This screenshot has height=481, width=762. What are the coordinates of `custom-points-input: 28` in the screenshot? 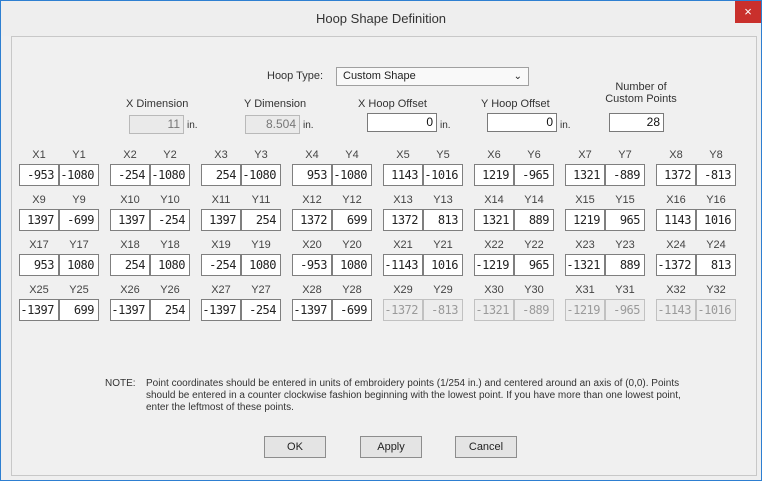 It's located at (636, 122).